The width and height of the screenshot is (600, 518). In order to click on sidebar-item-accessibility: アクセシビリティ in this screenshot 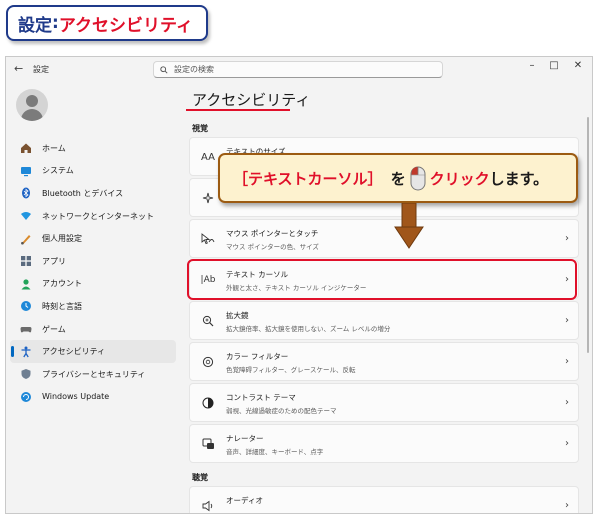, I will do `click(93, 351)`.